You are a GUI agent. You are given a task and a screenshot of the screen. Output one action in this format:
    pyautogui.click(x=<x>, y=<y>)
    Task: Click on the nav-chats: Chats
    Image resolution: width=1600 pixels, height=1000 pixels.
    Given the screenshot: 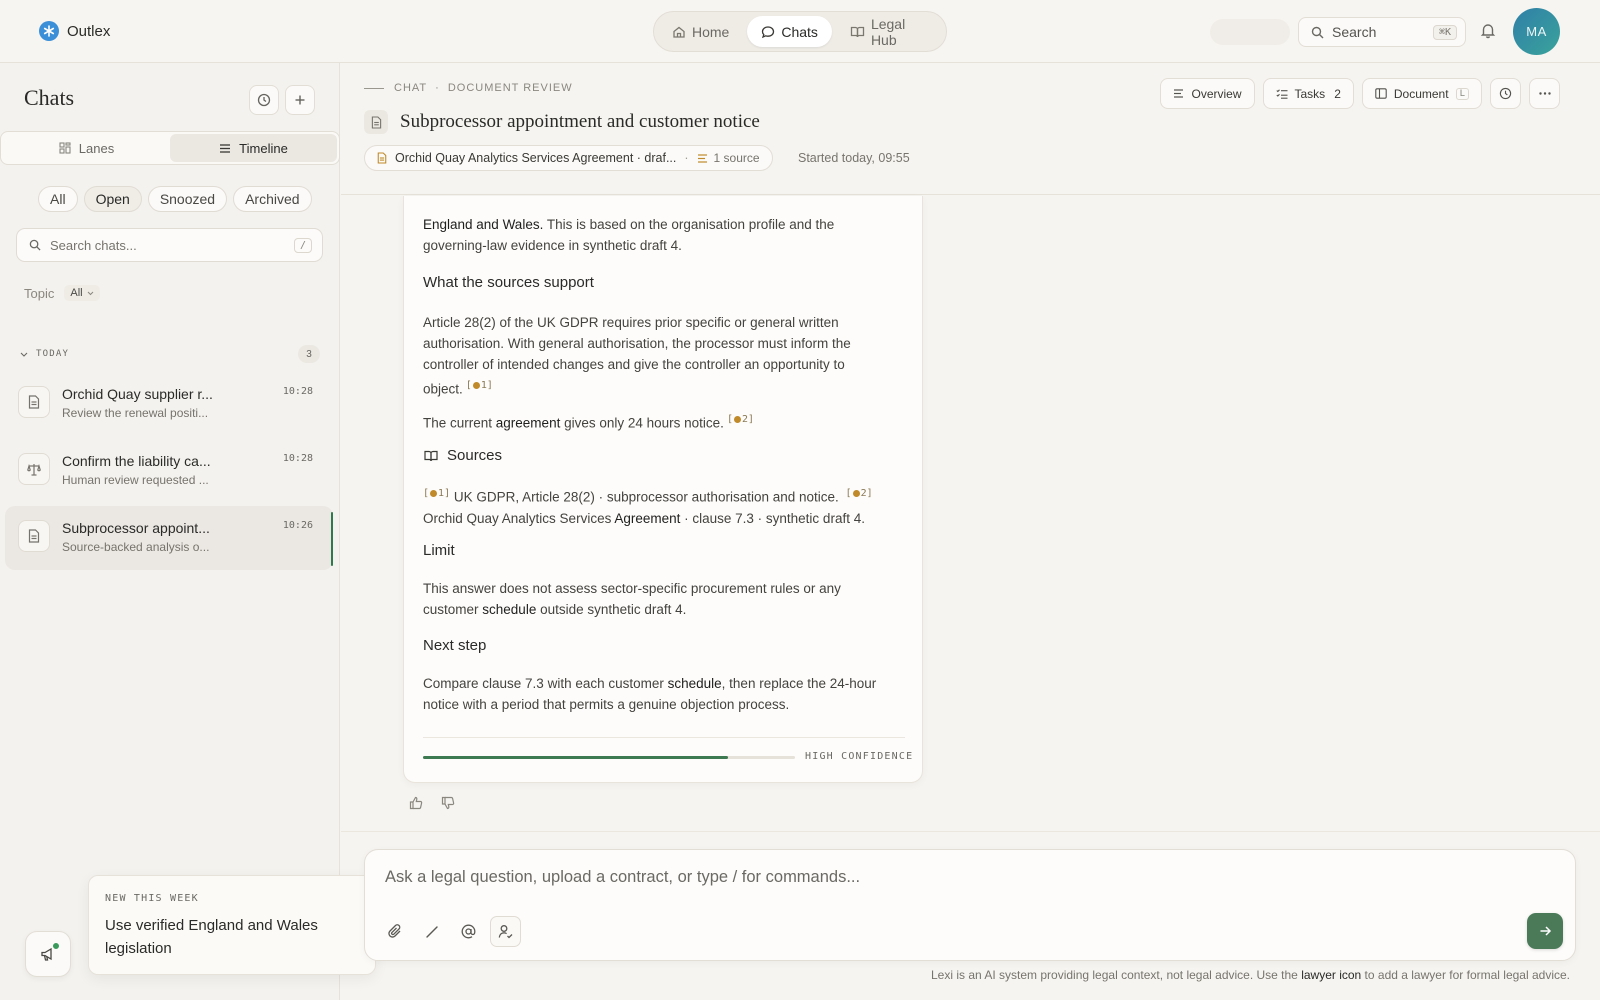 What is the action you would take?
    pyautogui.click(x=789, y=31)
    